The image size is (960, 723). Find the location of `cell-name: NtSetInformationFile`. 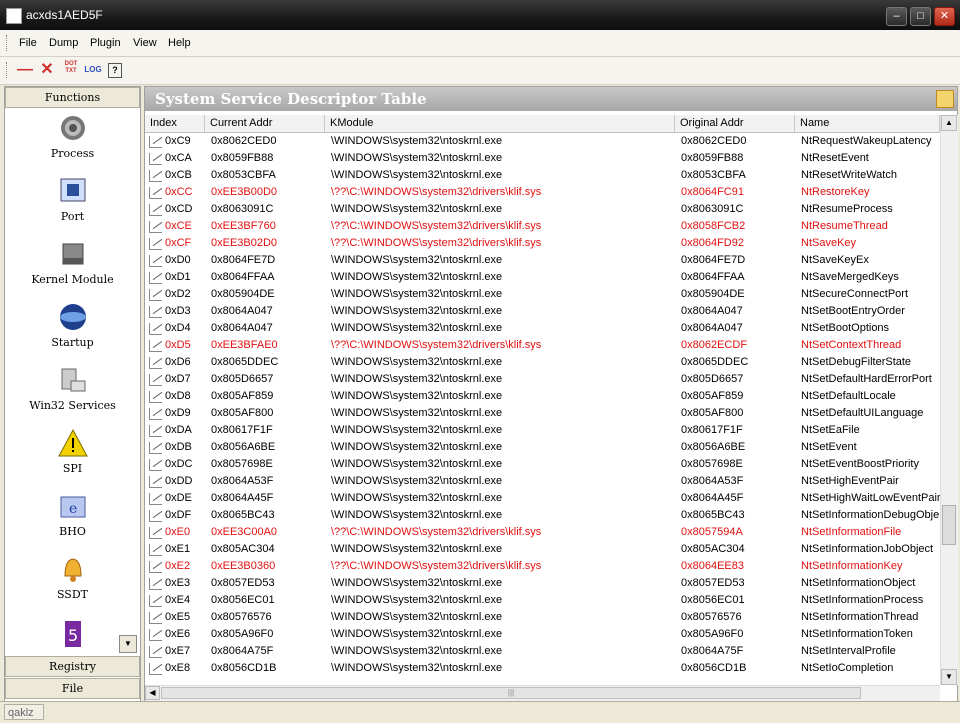

cell-name: NtSetInformationFile is located at coordinates (851, 532).